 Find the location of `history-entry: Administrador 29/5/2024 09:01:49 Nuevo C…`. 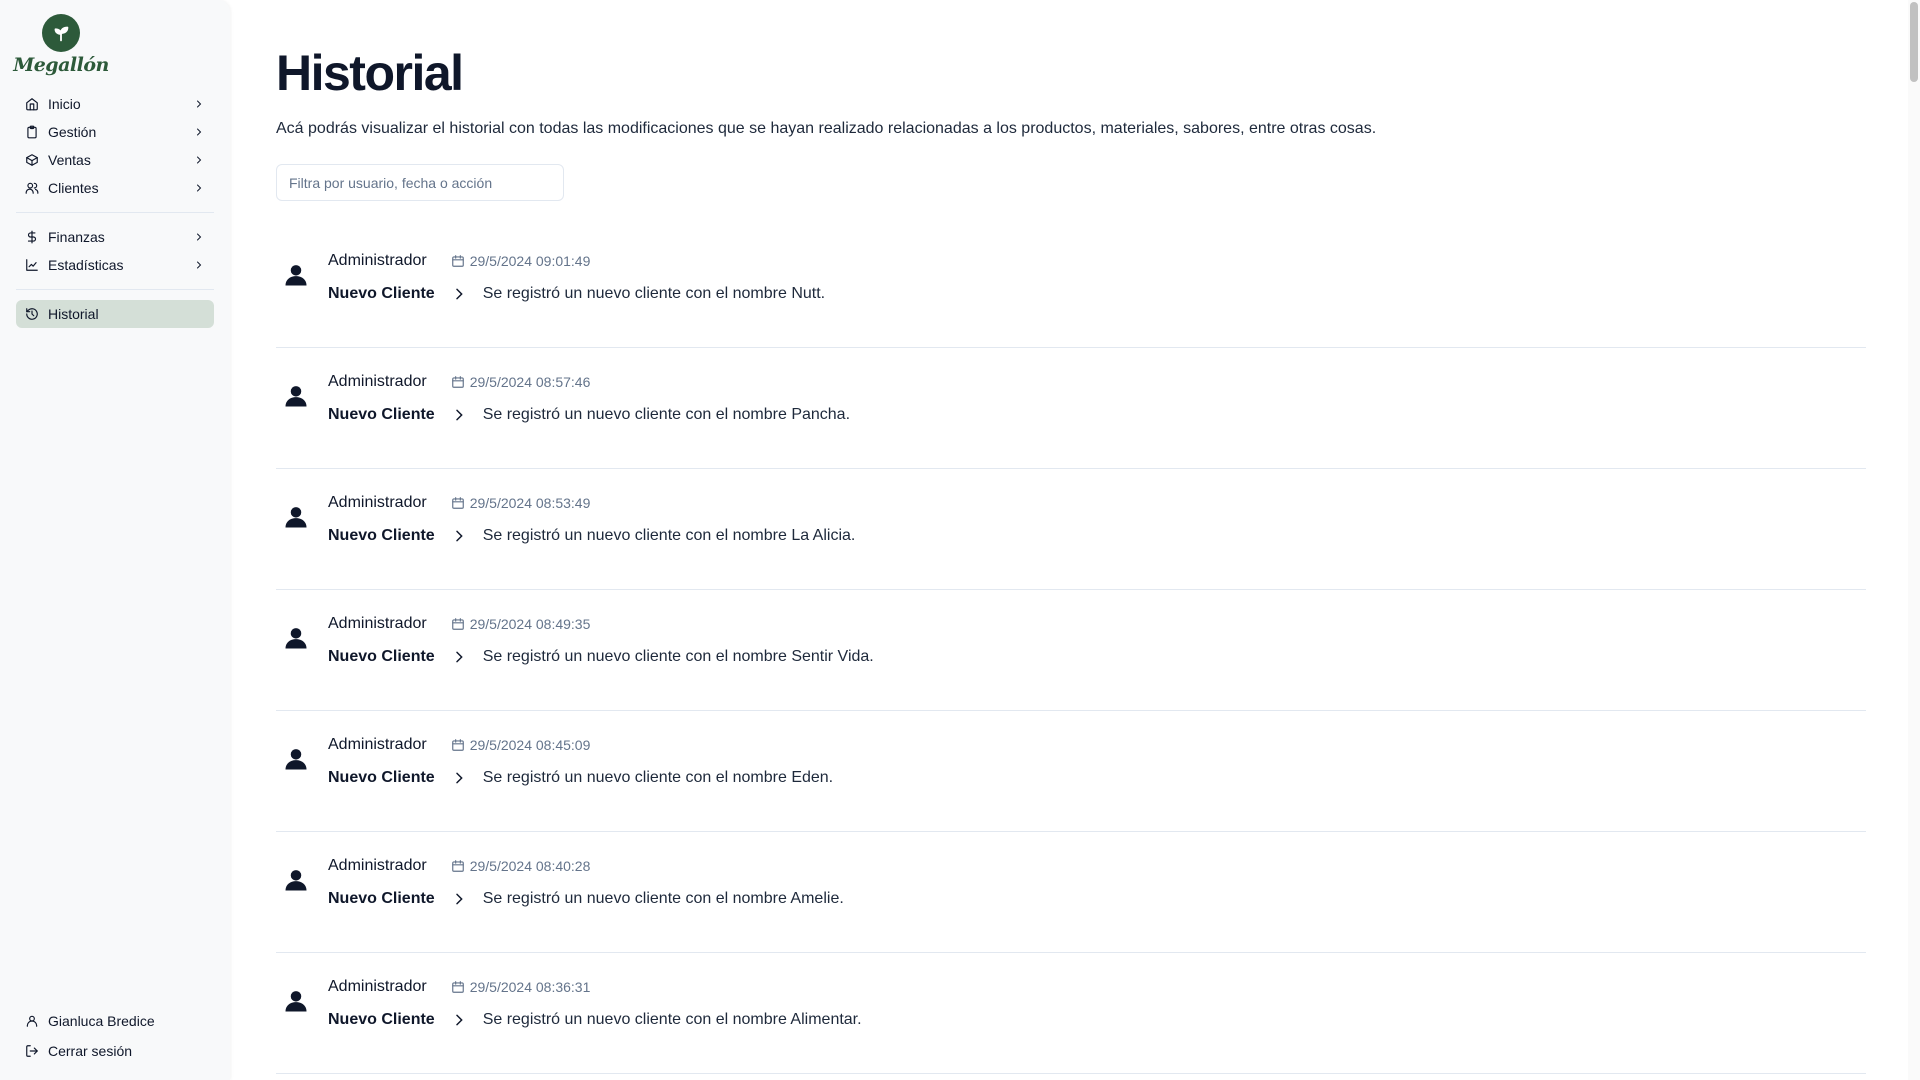

history-entry: Administrador 29/5/2024 09:01:49 Nuevo C… is located at coordinates (1071, 287).